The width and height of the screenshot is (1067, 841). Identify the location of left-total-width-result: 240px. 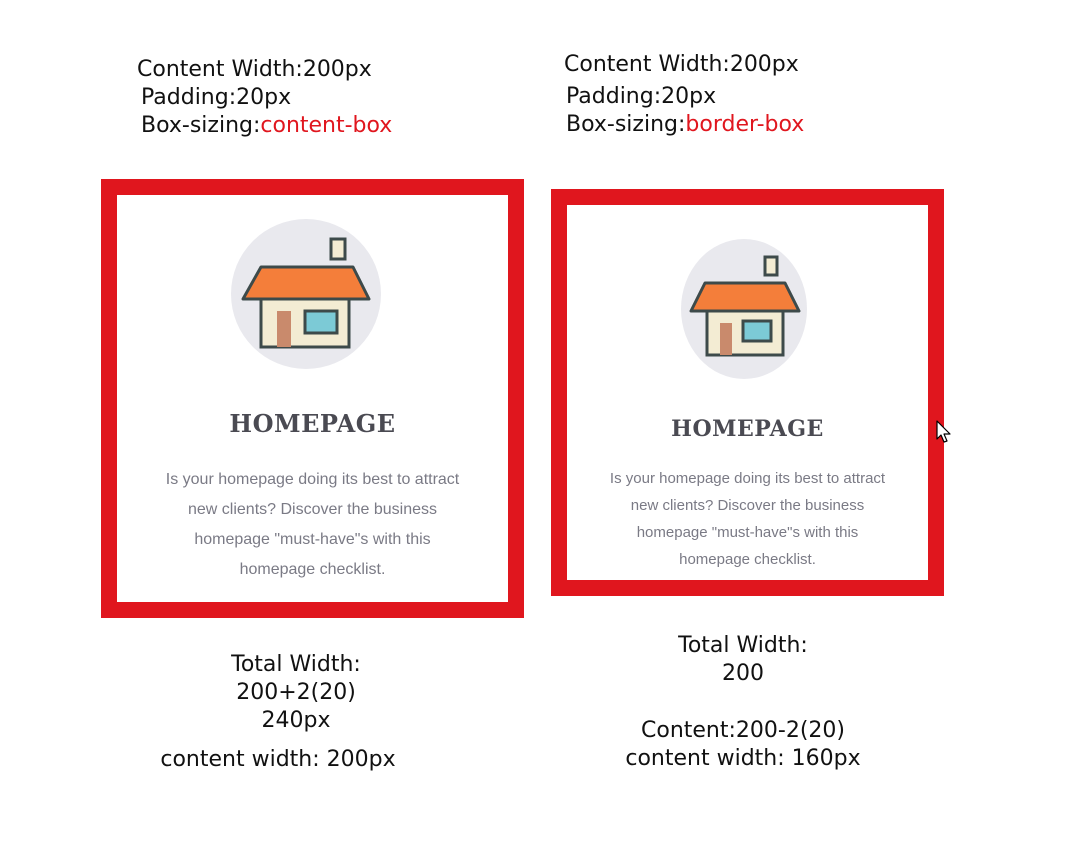
(296, 720).